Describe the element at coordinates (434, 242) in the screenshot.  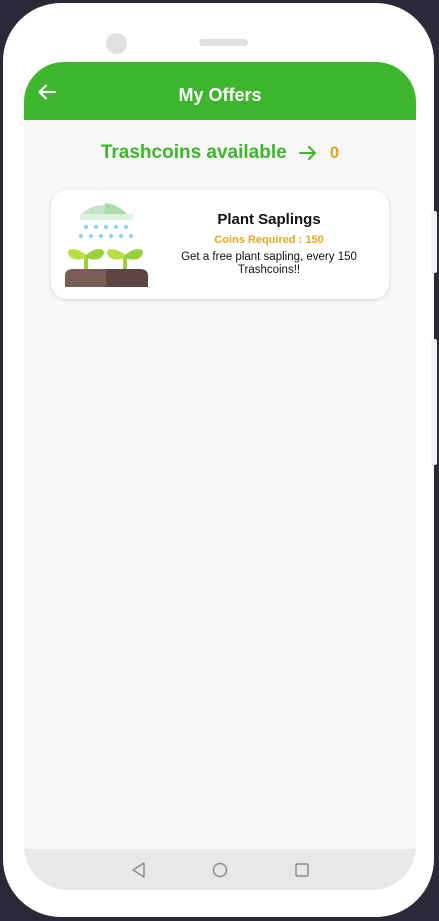
I see `volume-button` at that location.